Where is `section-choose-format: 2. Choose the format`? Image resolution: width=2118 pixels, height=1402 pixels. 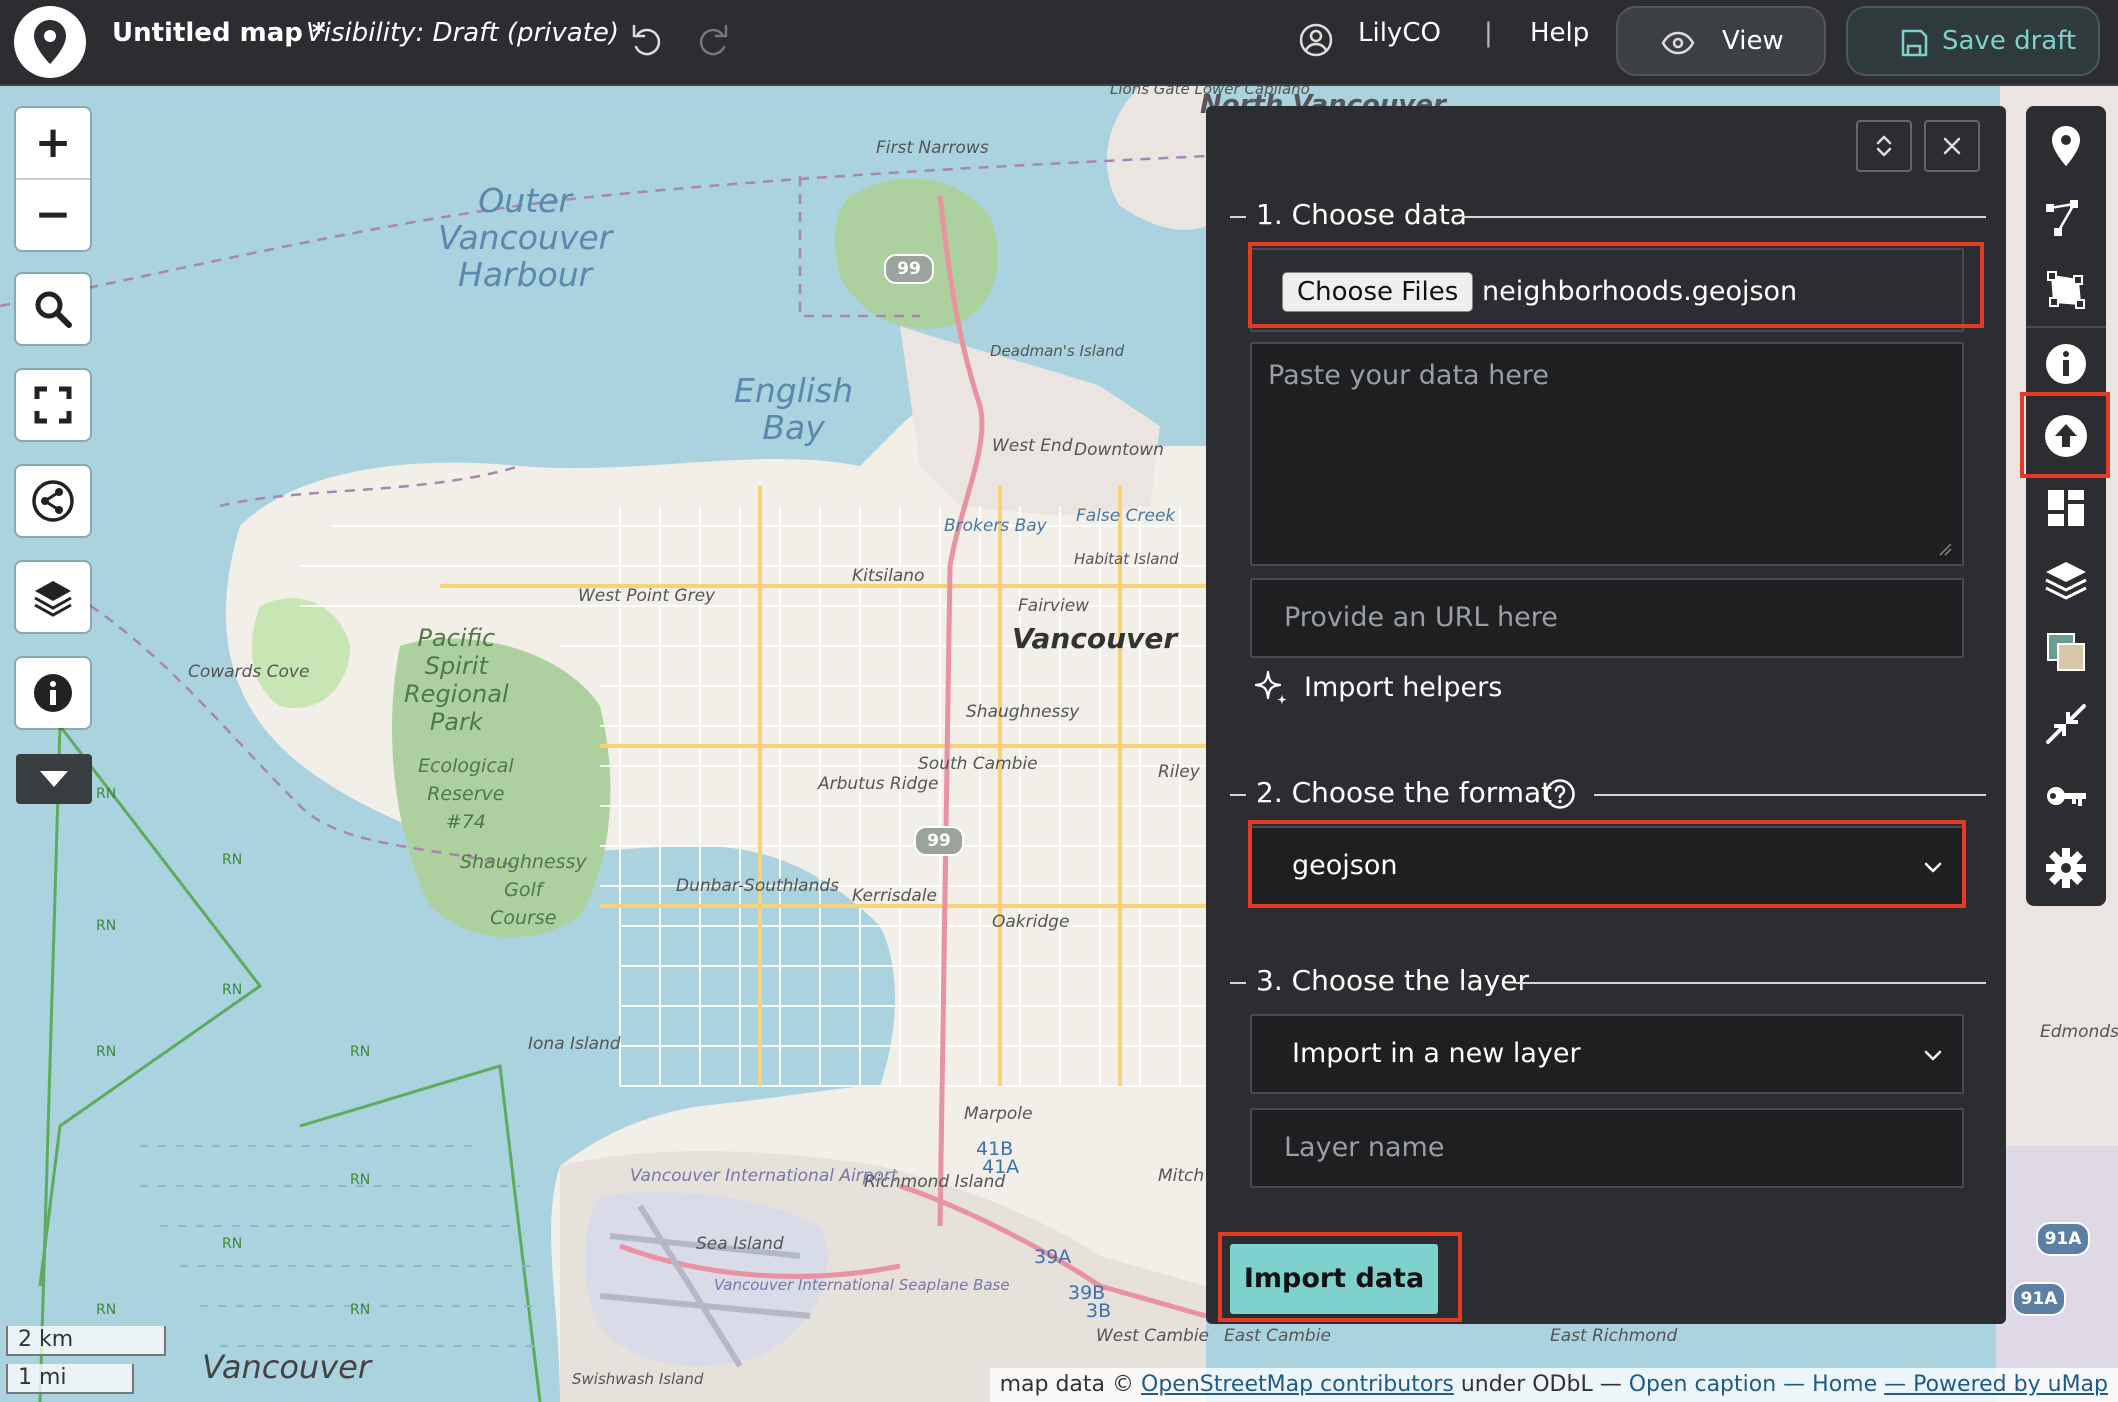 section-choose-format: 2. Choose the format is located at coordinates (1608, 794).